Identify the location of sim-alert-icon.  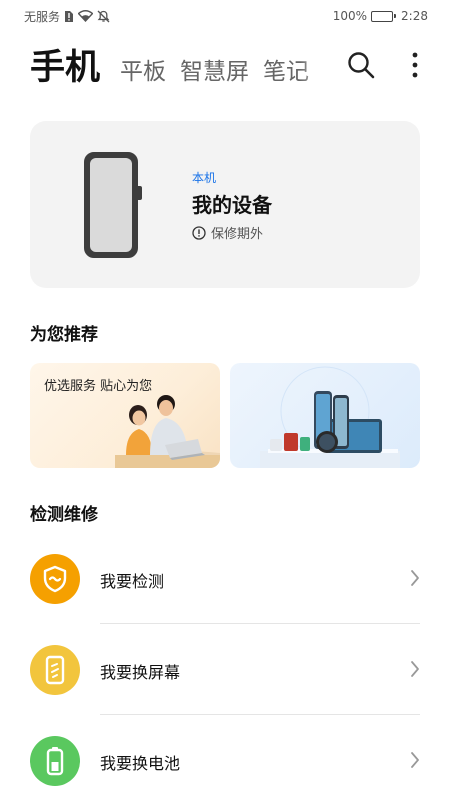
(69, 16).